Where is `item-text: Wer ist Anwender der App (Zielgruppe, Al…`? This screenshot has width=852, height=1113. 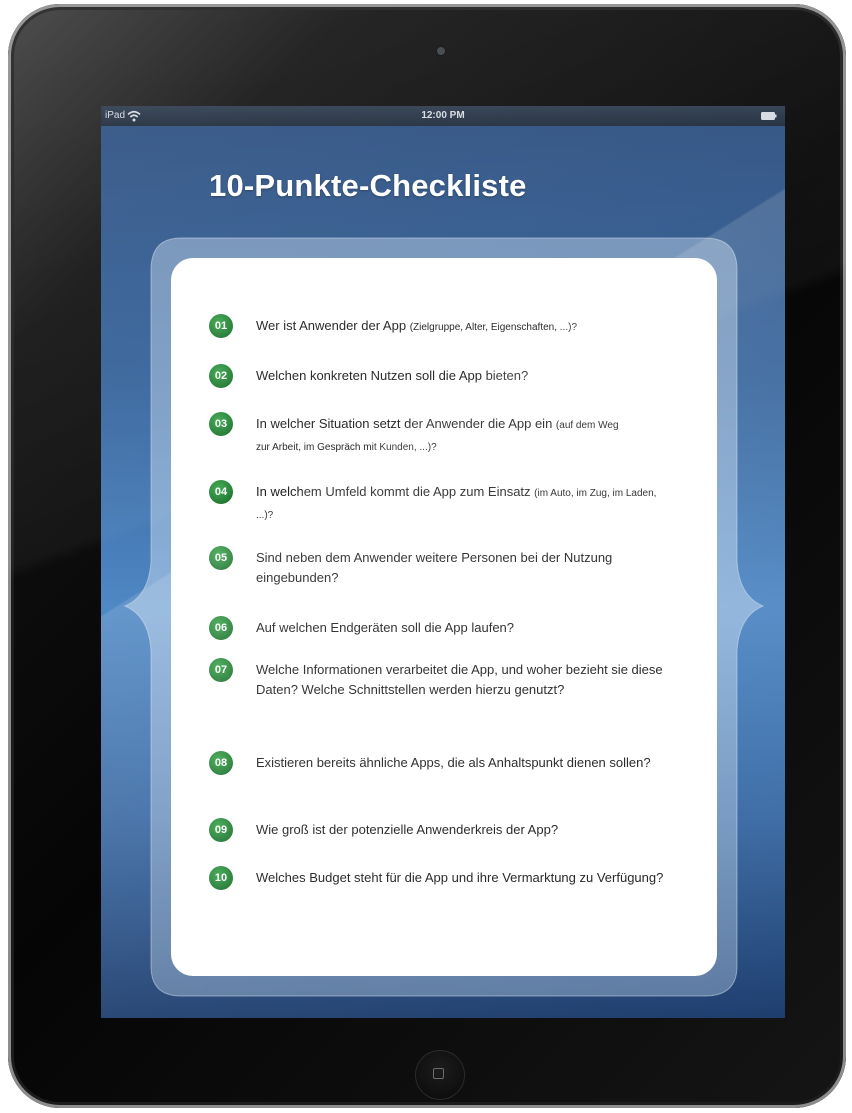
item-text: Wer ist Anwender der App (Zielgruppe, Al… is located at coordinates (417, 325).